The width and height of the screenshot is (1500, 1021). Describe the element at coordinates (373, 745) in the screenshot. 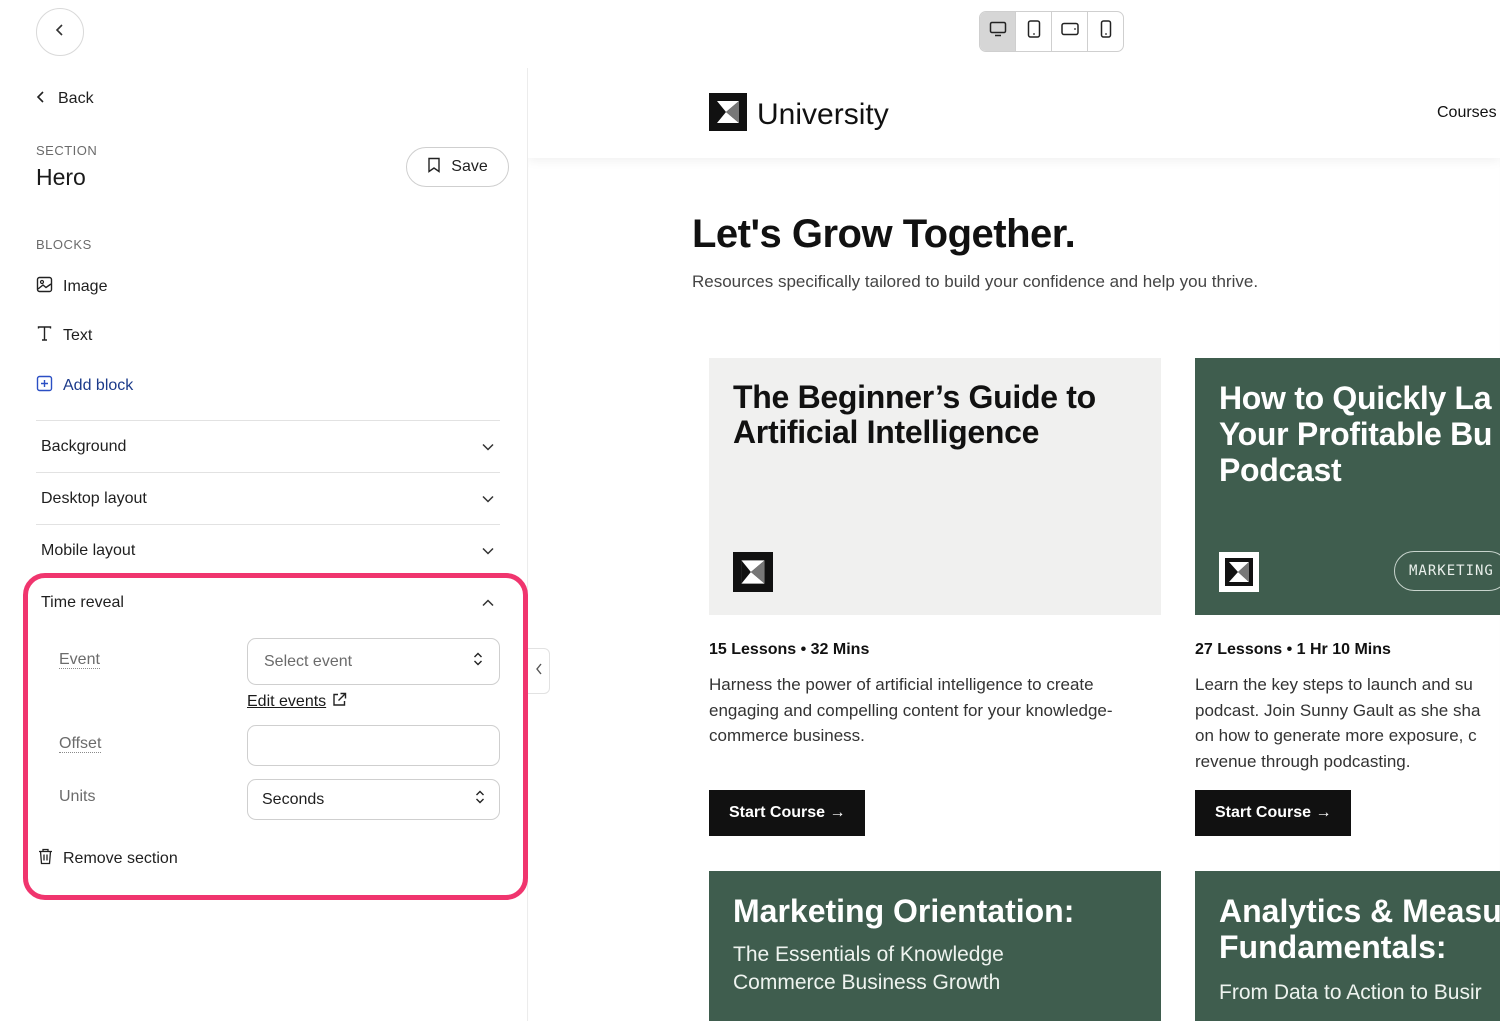

I see `offset-input` at that location.